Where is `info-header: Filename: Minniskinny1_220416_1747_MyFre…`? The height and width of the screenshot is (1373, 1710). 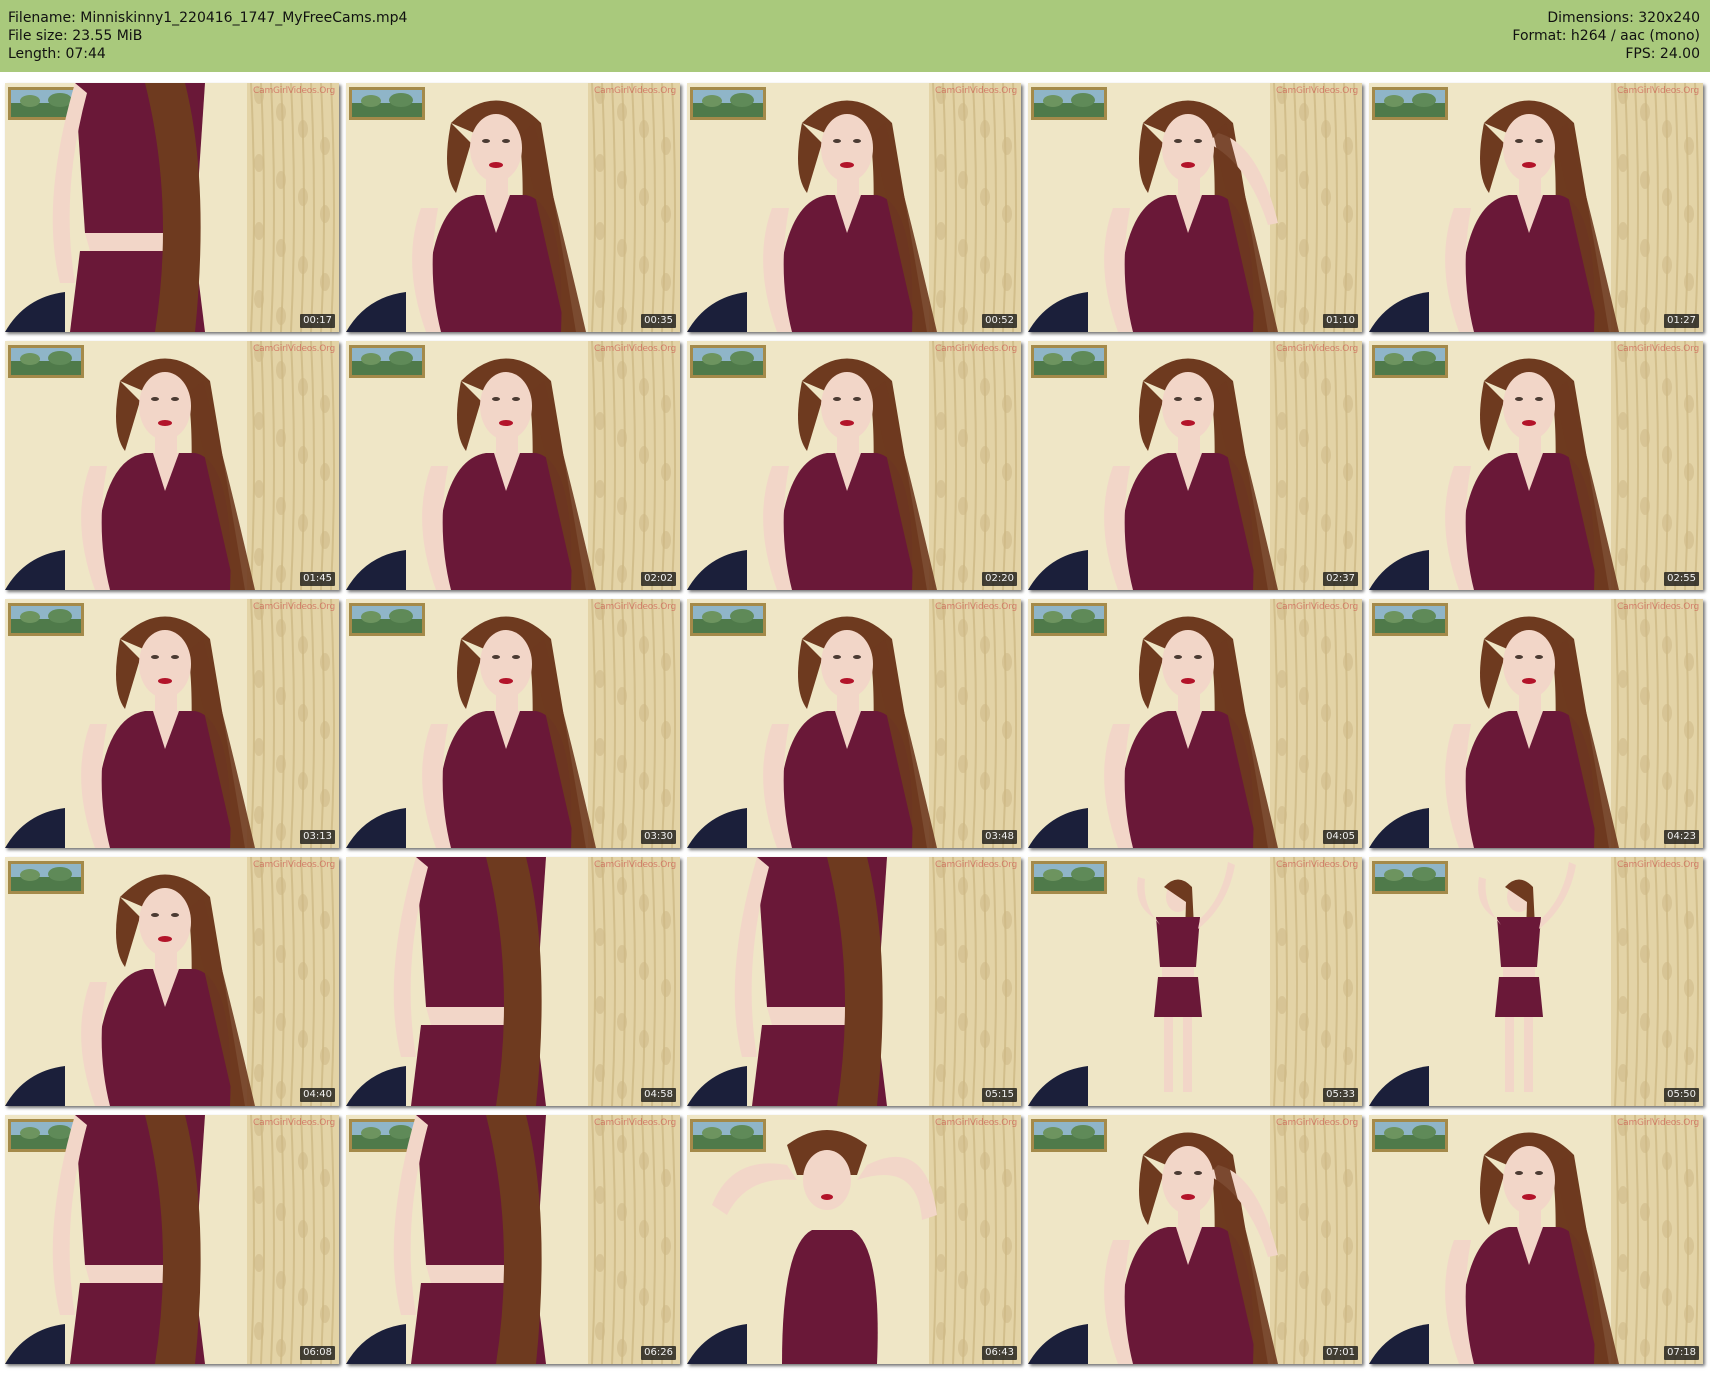
info-header: Filename: Minniskinny1_220416_1747_MyFre… is located at coordinates (855, 36).